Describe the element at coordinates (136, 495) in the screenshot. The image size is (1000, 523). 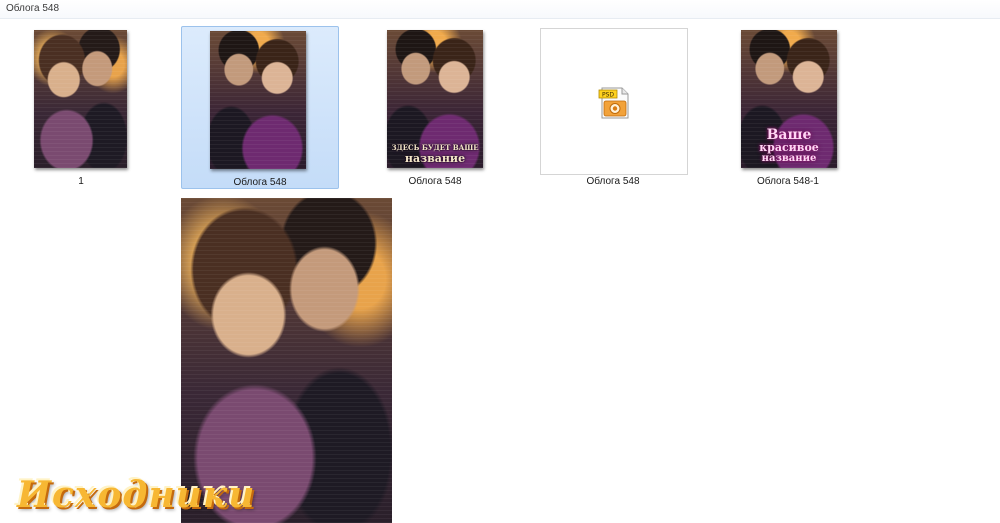
I see `watermark-text: Исходники` at that location.